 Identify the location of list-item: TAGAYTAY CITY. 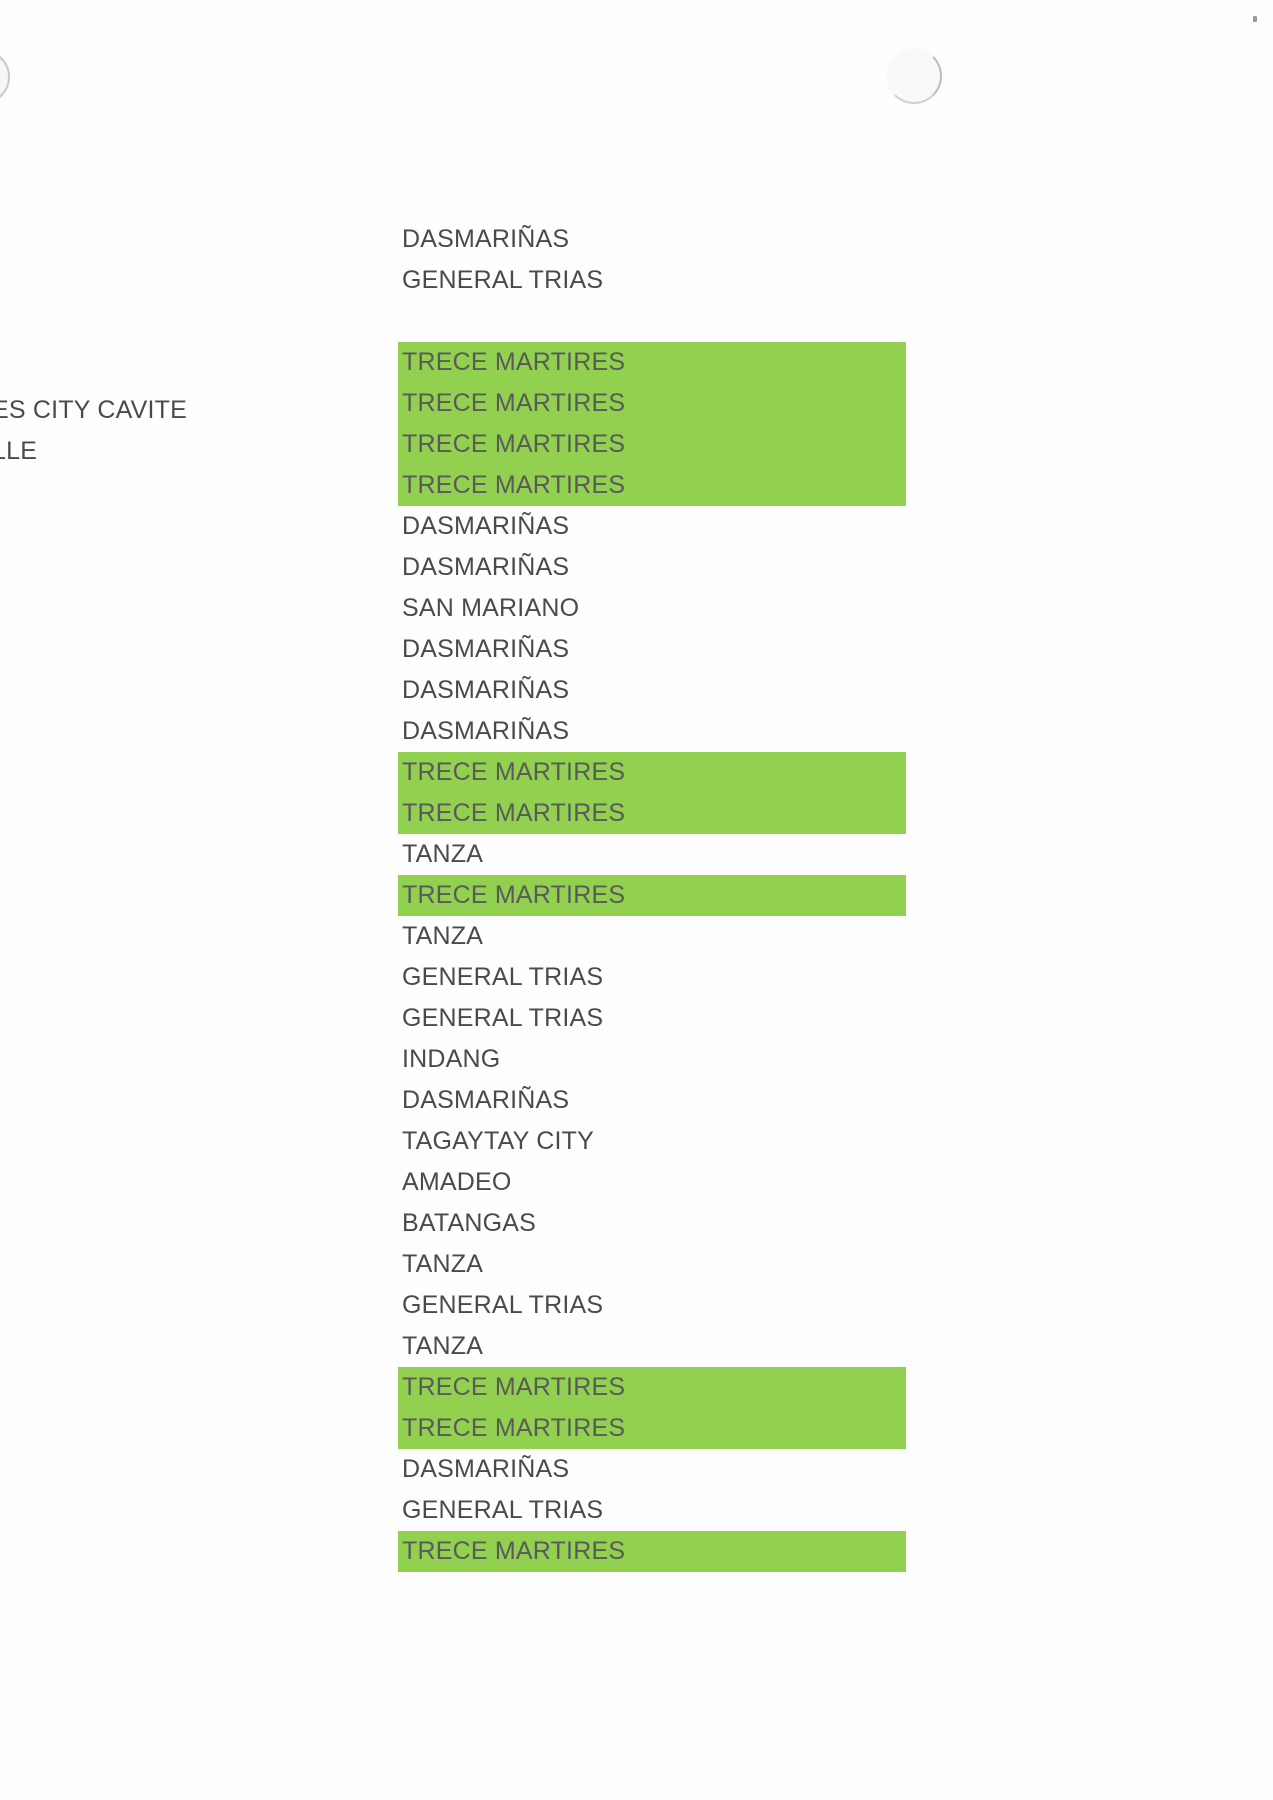
(498, 1141).